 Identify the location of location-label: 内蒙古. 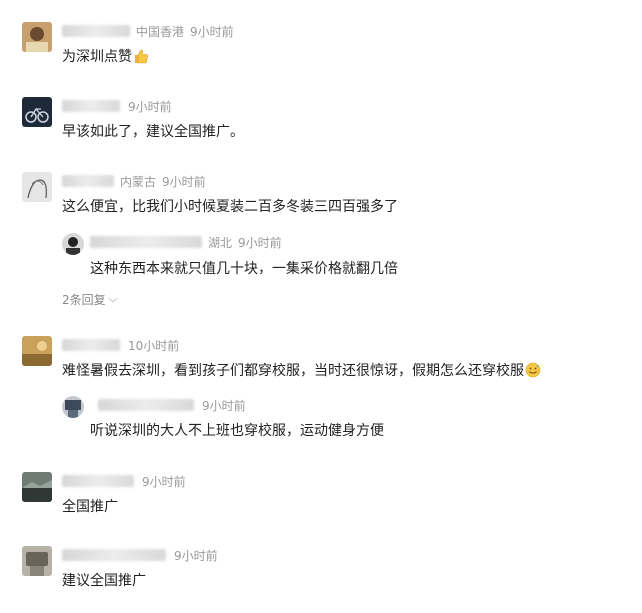
(138, 181).